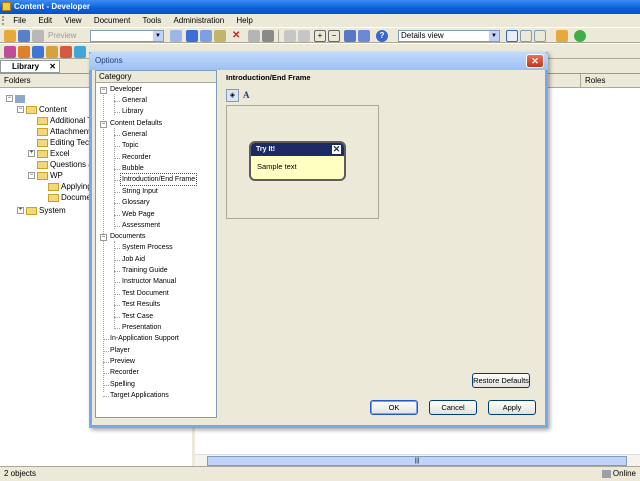  Describe the element at coordinates (24, 52) in the screenshot. I see `new-module-icon` at that location.